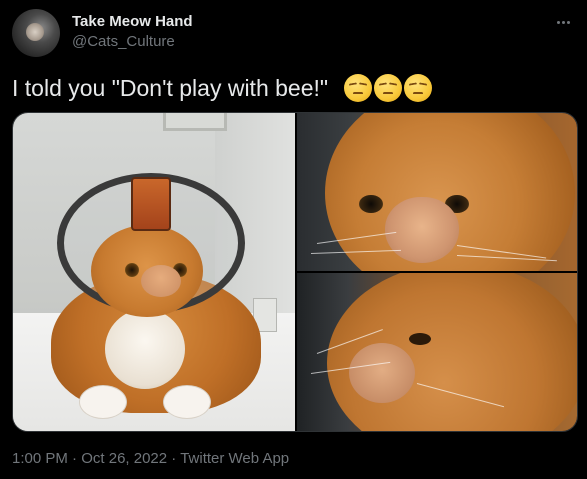 The height and width of the screenshot is (479, 587). What do you see at coordinates (170, 88) in the screenshot?
I see `tweet-text: I told you "Don't play with bee!"` at bounding box center [170, 88].